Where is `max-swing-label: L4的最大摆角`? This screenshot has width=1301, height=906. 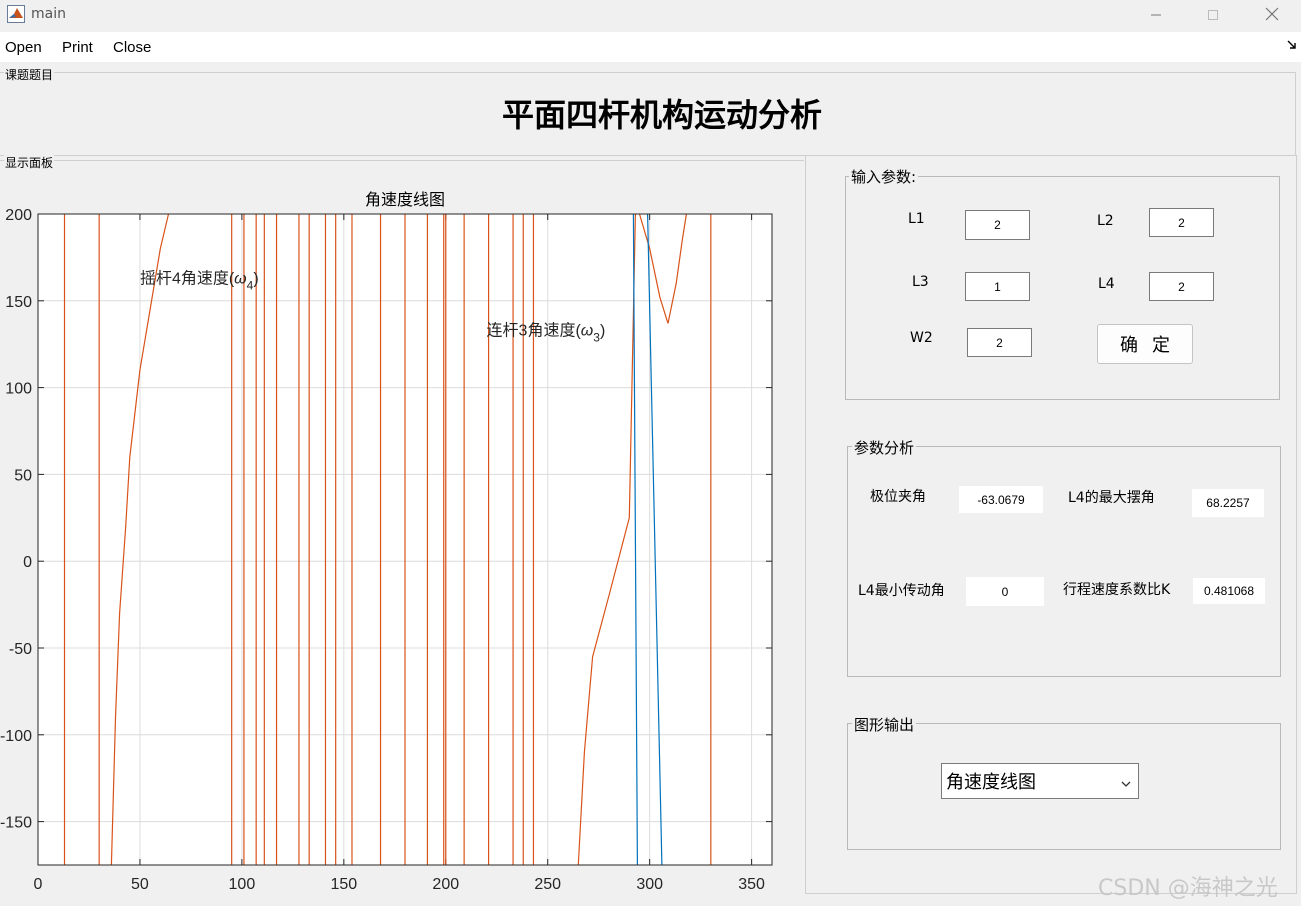
max-swing-label: L4的最大摆角 is located at coordinates (1111, 498).